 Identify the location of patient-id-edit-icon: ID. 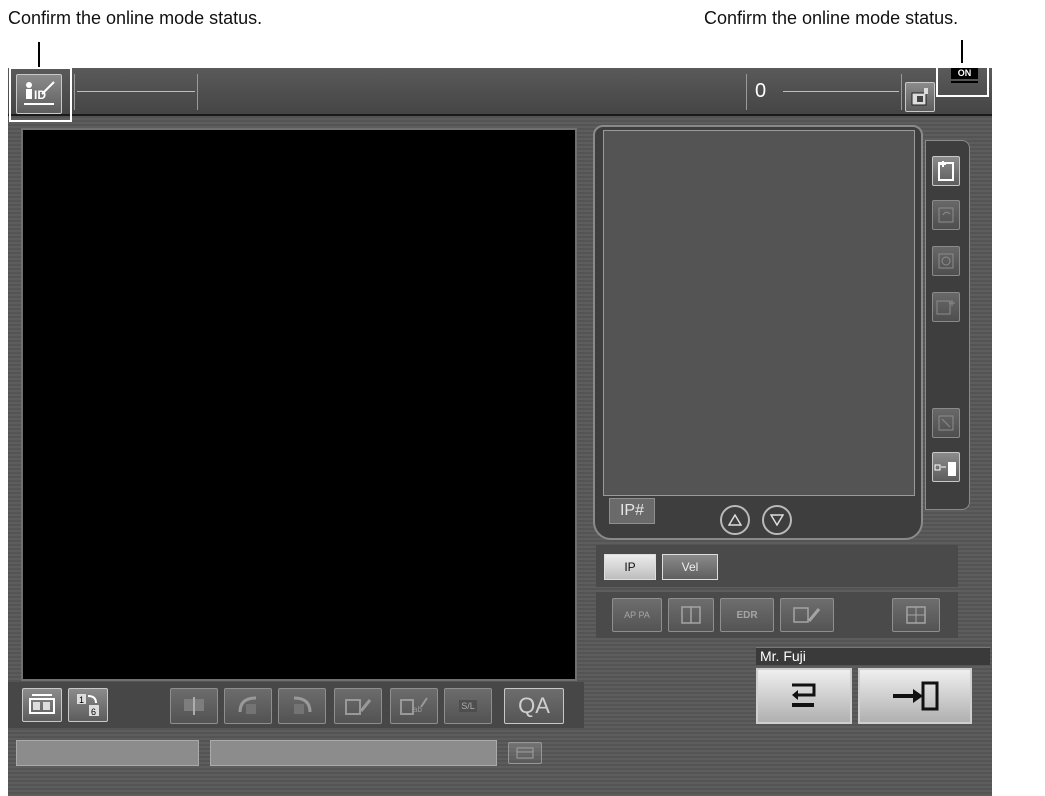
(39, 93).